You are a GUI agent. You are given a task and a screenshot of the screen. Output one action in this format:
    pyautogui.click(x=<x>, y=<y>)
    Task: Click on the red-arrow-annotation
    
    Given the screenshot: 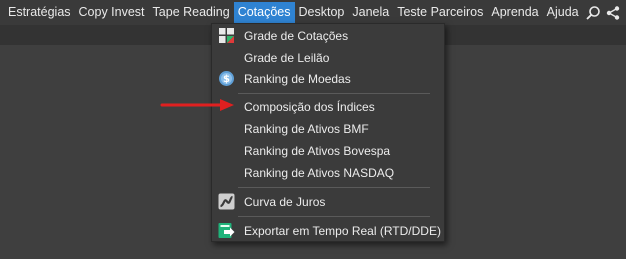 What is the action you would take?
    pyautogui.click(x=197, y=105)
    